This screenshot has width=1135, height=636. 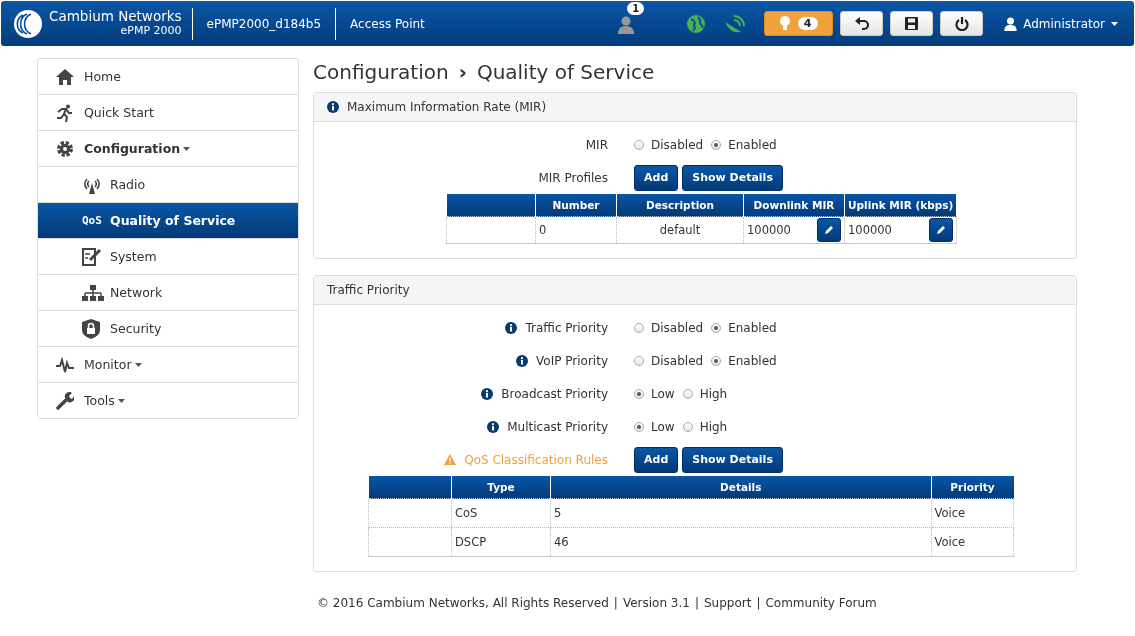 I want to click on sidebar-item: System, so click(x=168, y=257).